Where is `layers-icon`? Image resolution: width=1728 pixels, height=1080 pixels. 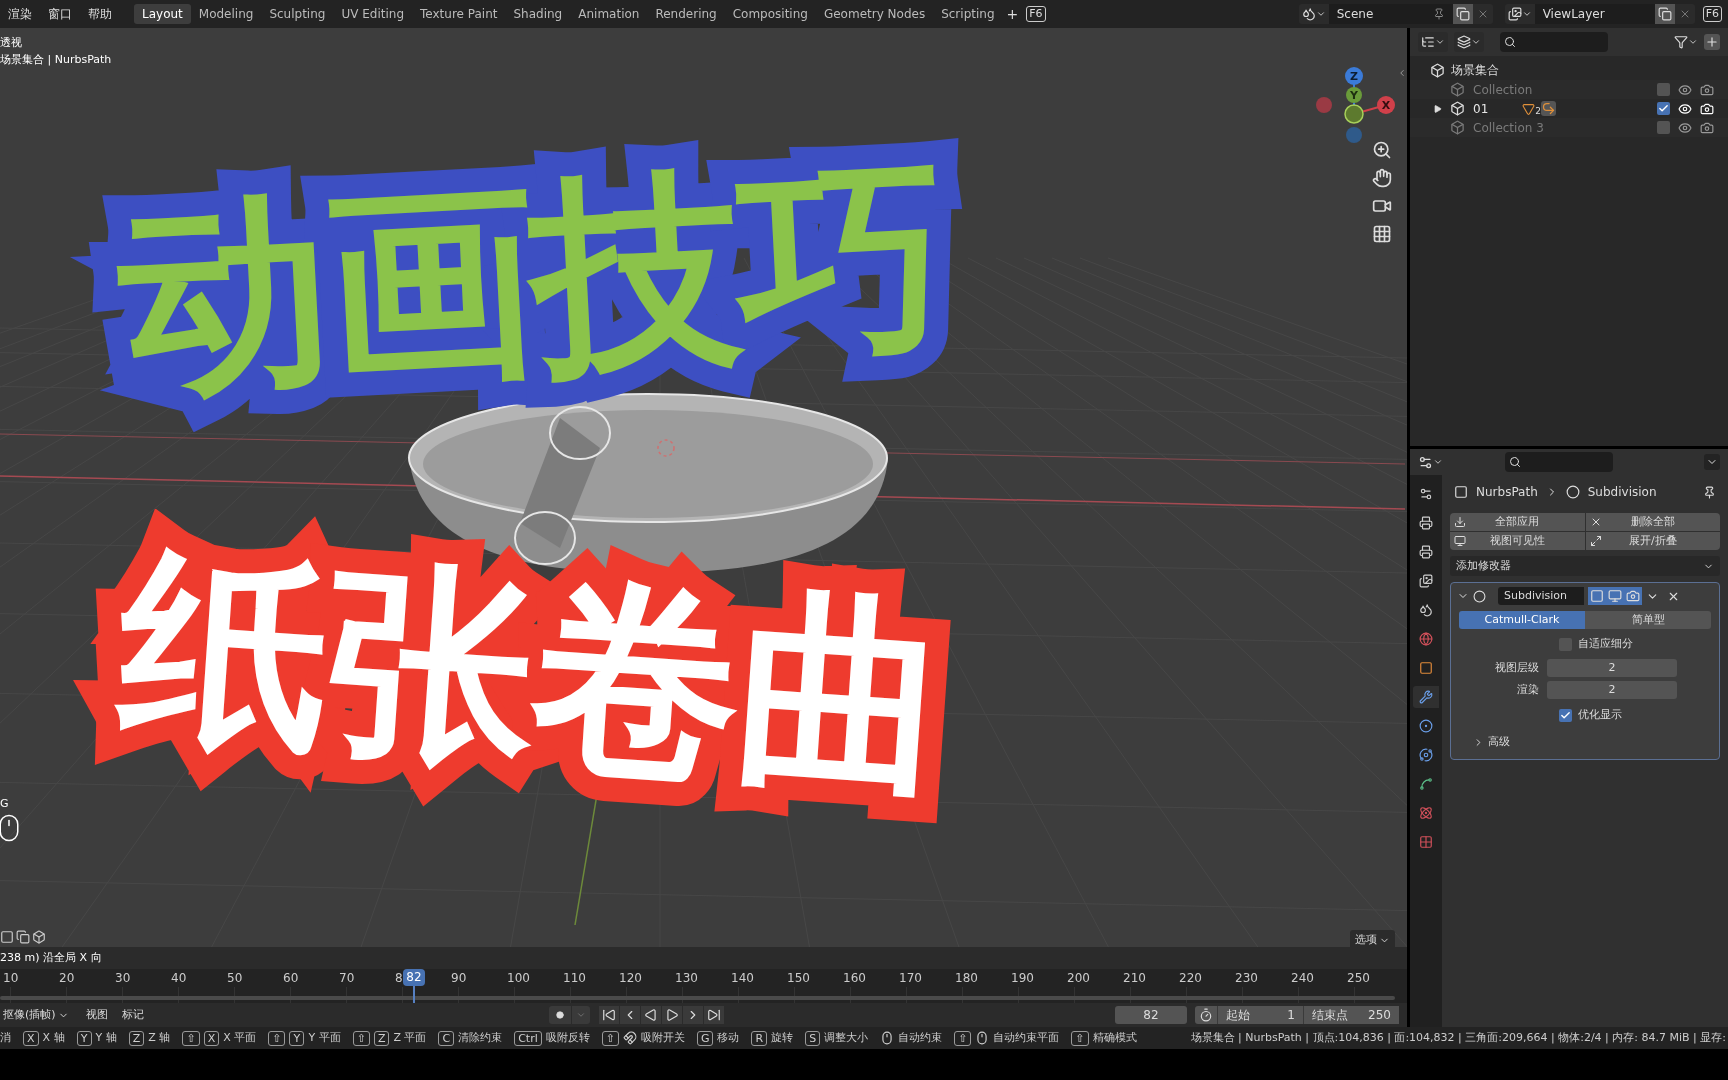
layers-icon is located at coordinates (1514, 14).